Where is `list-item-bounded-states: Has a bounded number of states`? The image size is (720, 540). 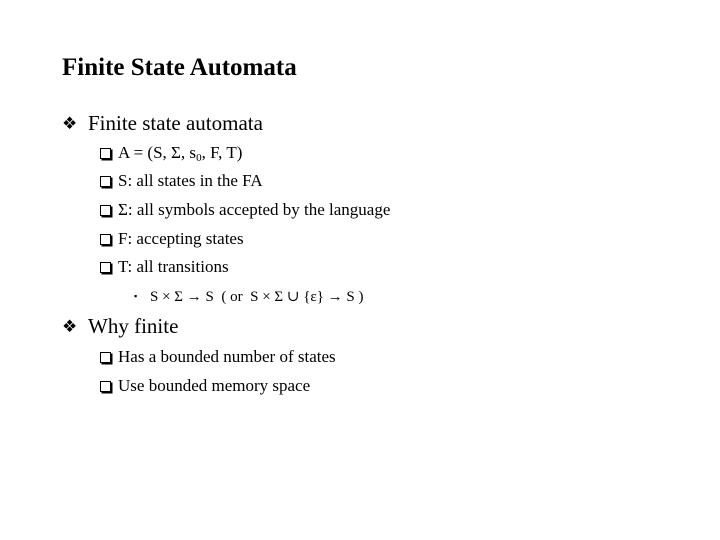
list-item-bounded-states: Has a bounded number of states is located at coordinates (218, 357).